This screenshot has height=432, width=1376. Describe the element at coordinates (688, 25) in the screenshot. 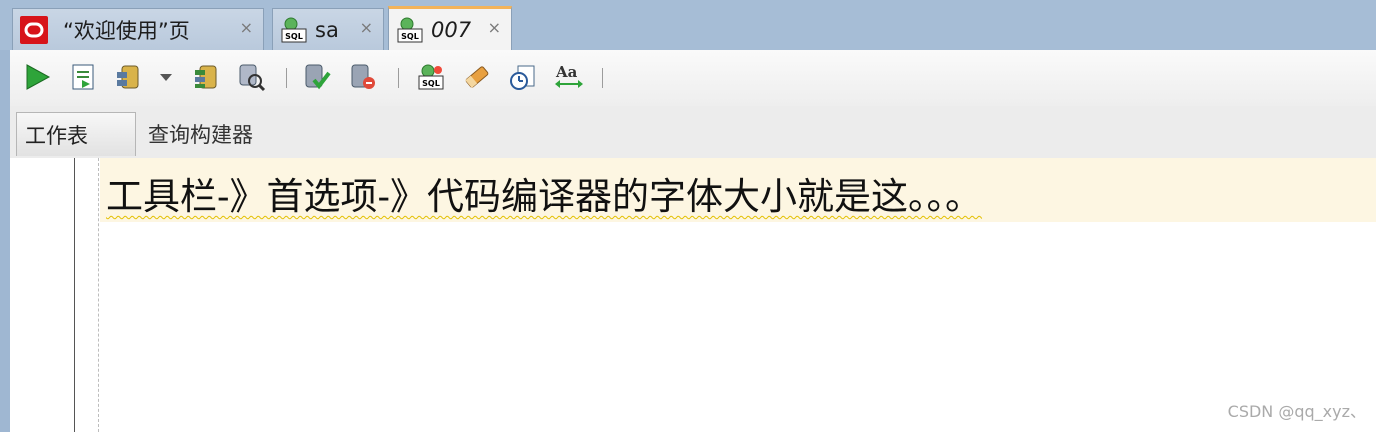

I see `document-tab-bar: “欢迎使用”页 × SQL sa × SQL 007 ×` at that location.